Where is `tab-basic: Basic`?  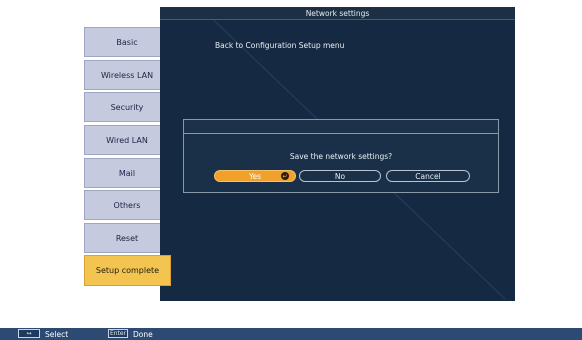 tab-basic: Basic is located at coordinates (129, 42).